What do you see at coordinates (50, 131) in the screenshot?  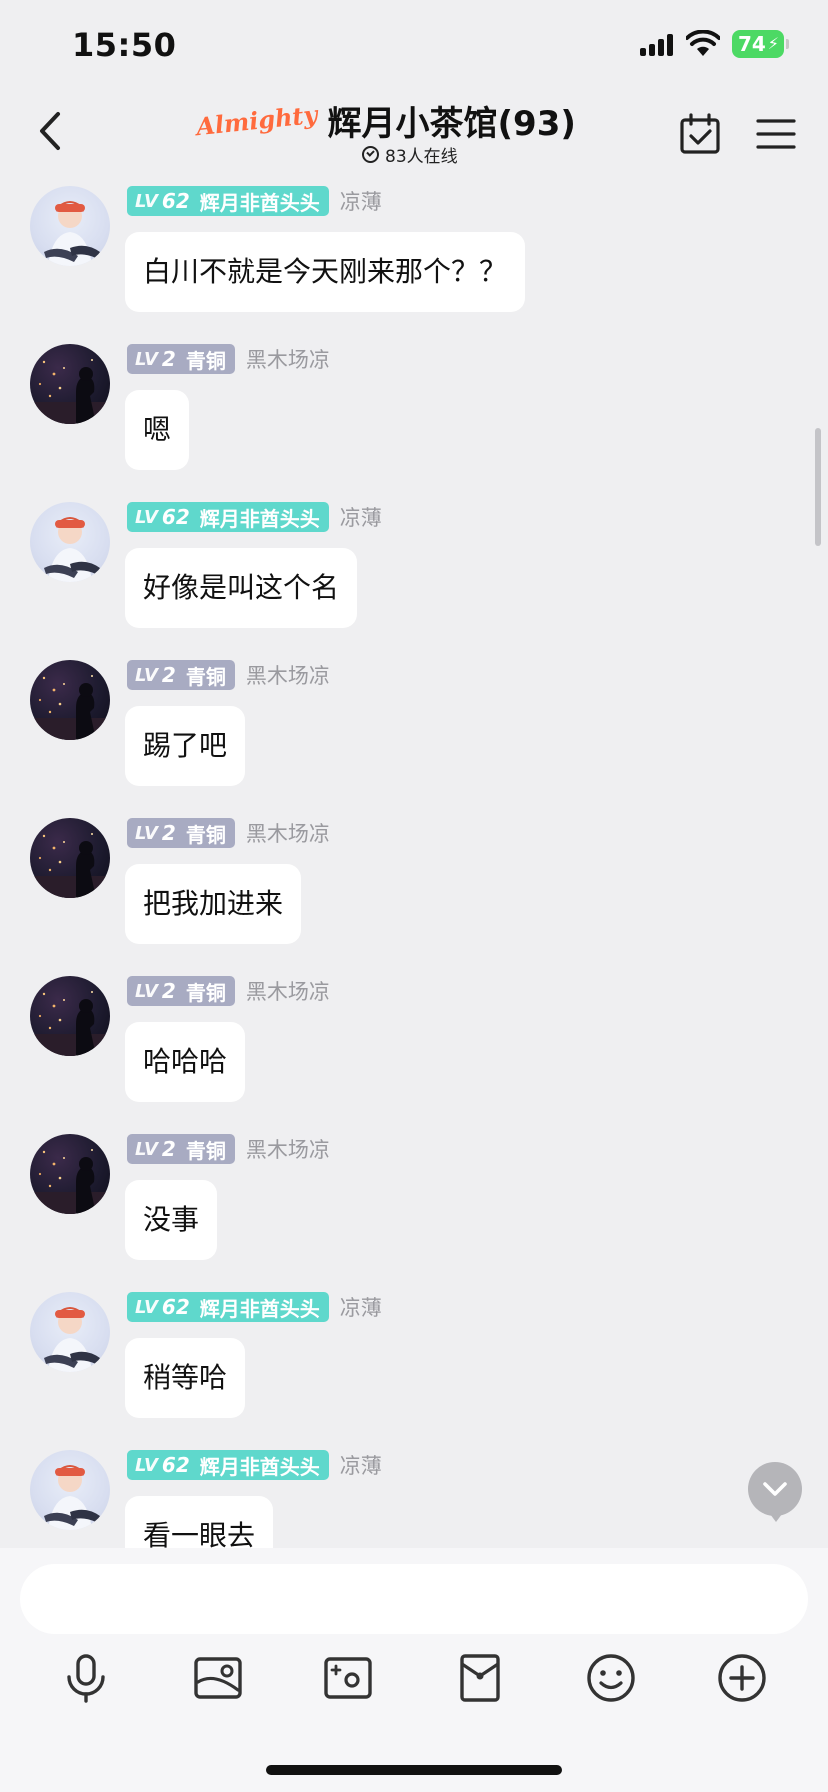 I see `back-arrow-icon` at bounding box center [50, 131].